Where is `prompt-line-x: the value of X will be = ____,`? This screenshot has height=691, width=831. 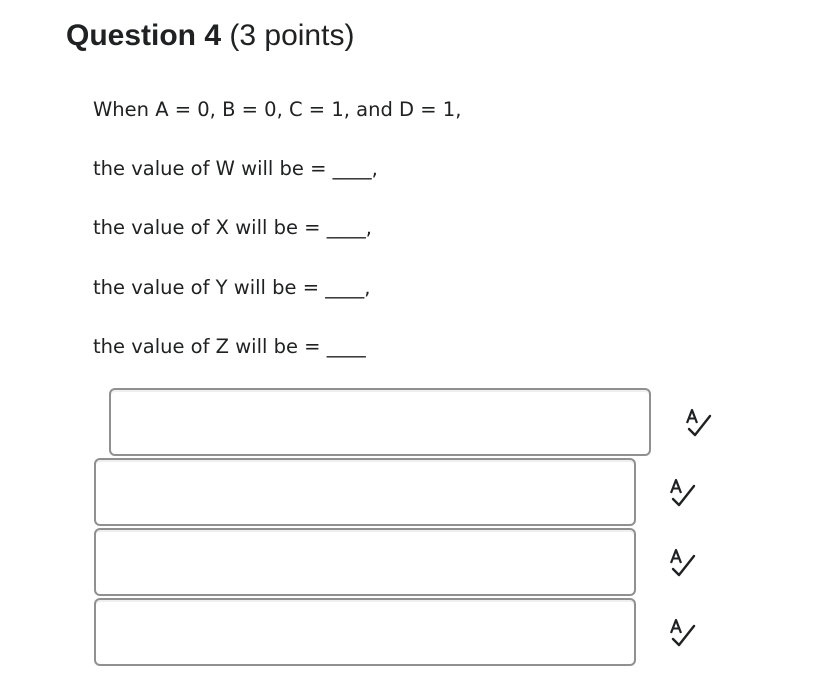 prompt-line-x: the value of X will be = ____, is located at coordinates (232, 227).